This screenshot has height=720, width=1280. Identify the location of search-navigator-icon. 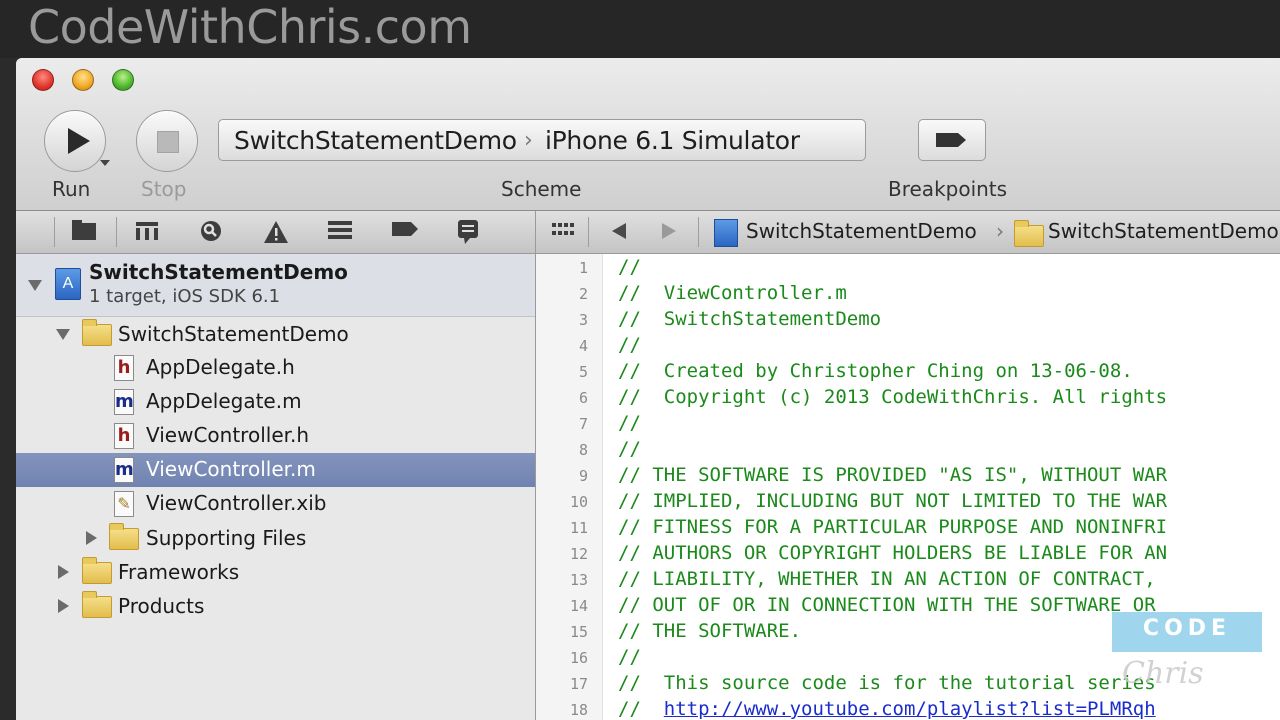
(211, 232).